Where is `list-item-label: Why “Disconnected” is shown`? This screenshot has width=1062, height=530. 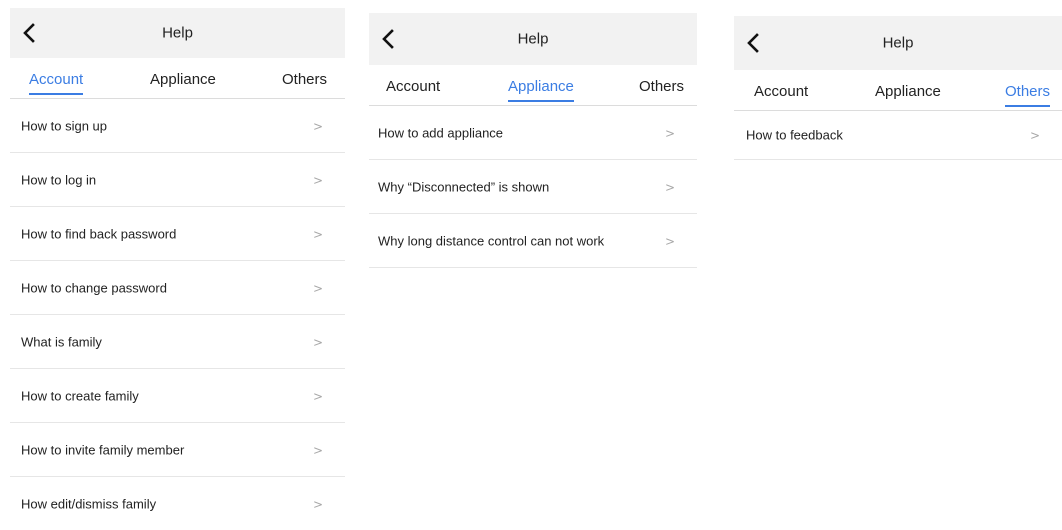 list-item-label: Why “Disconnected” is shown is located at coordinates (464, 186).